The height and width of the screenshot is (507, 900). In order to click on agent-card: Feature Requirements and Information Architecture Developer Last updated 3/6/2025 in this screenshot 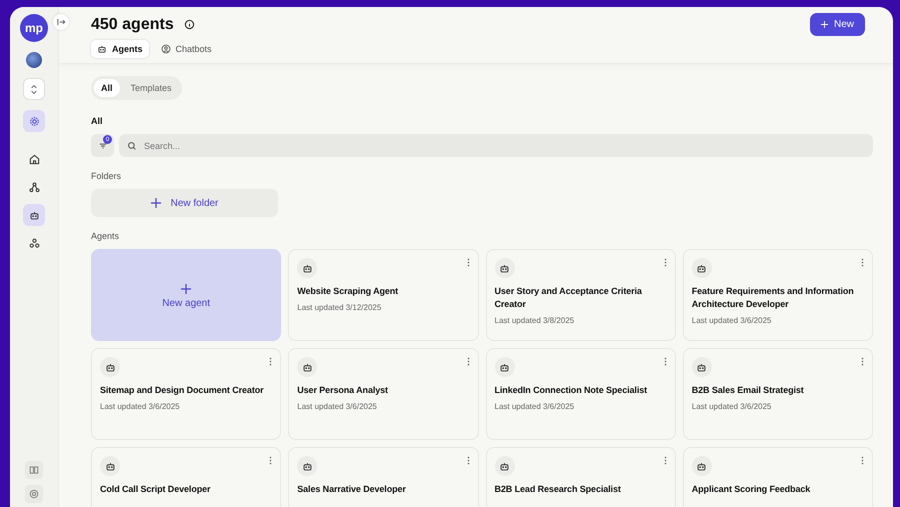, I will do `click(777, 295)`.